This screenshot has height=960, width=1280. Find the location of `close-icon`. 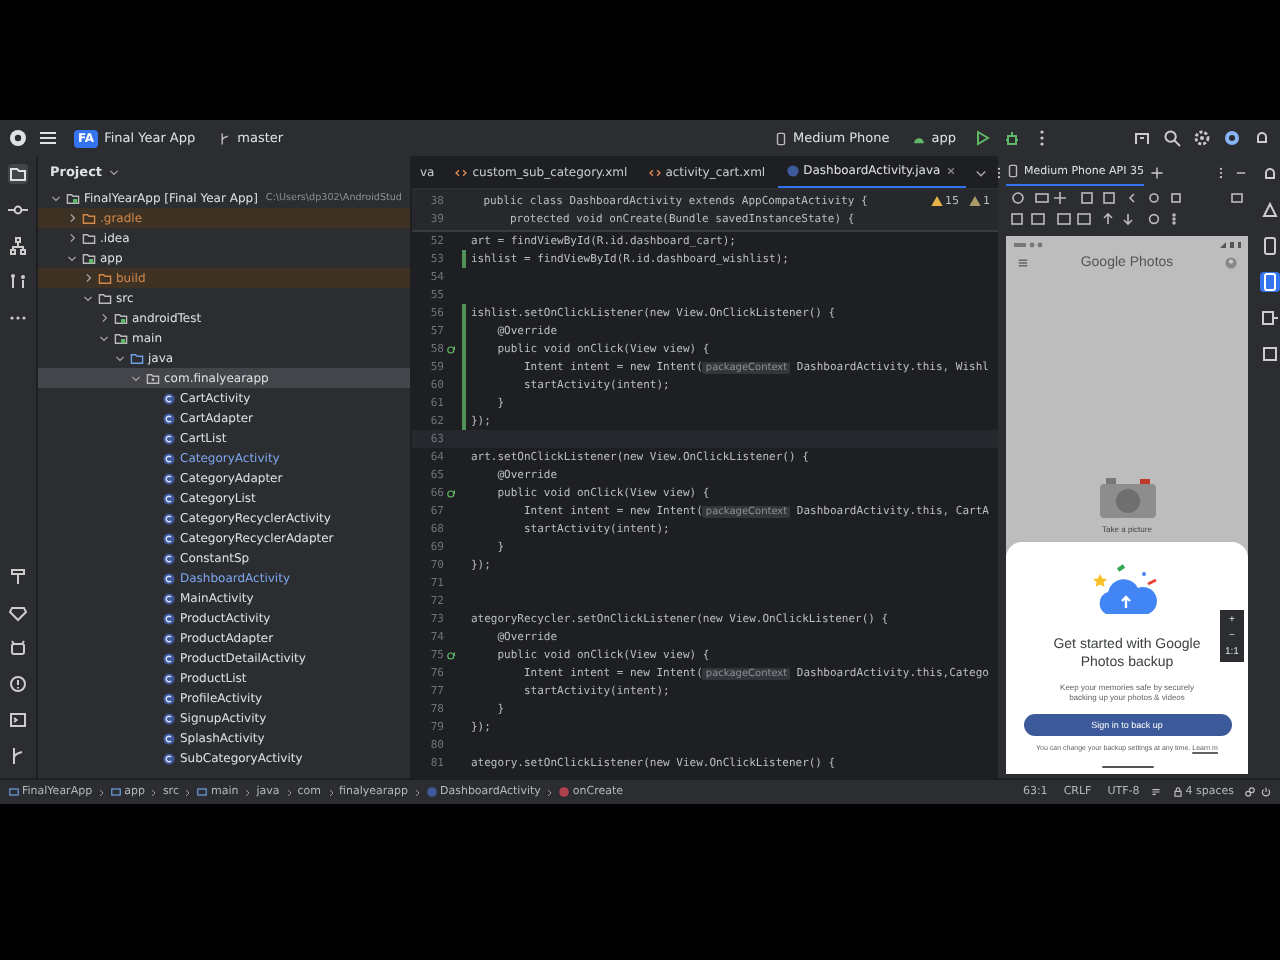

close-icon is located at coordinates (951, 171).